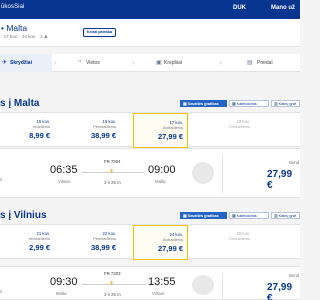 Image resolution: width=320 pixels, height=300 pixels. What do you see at coordinates (227, 242) in the screenshot?
I see `date-cell: 25 kov. Trečiadienis` at bounding box center [227, 242].